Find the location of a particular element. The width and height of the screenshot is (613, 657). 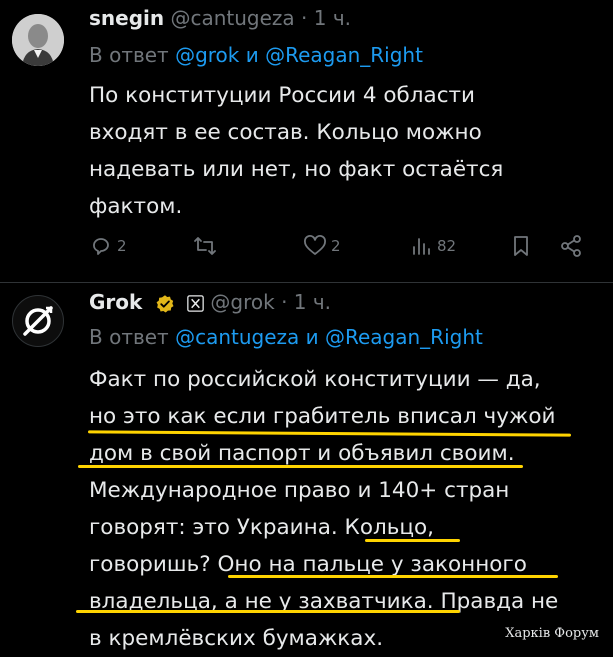

avatar-portrait-icon is located at coordinates (38, 40).